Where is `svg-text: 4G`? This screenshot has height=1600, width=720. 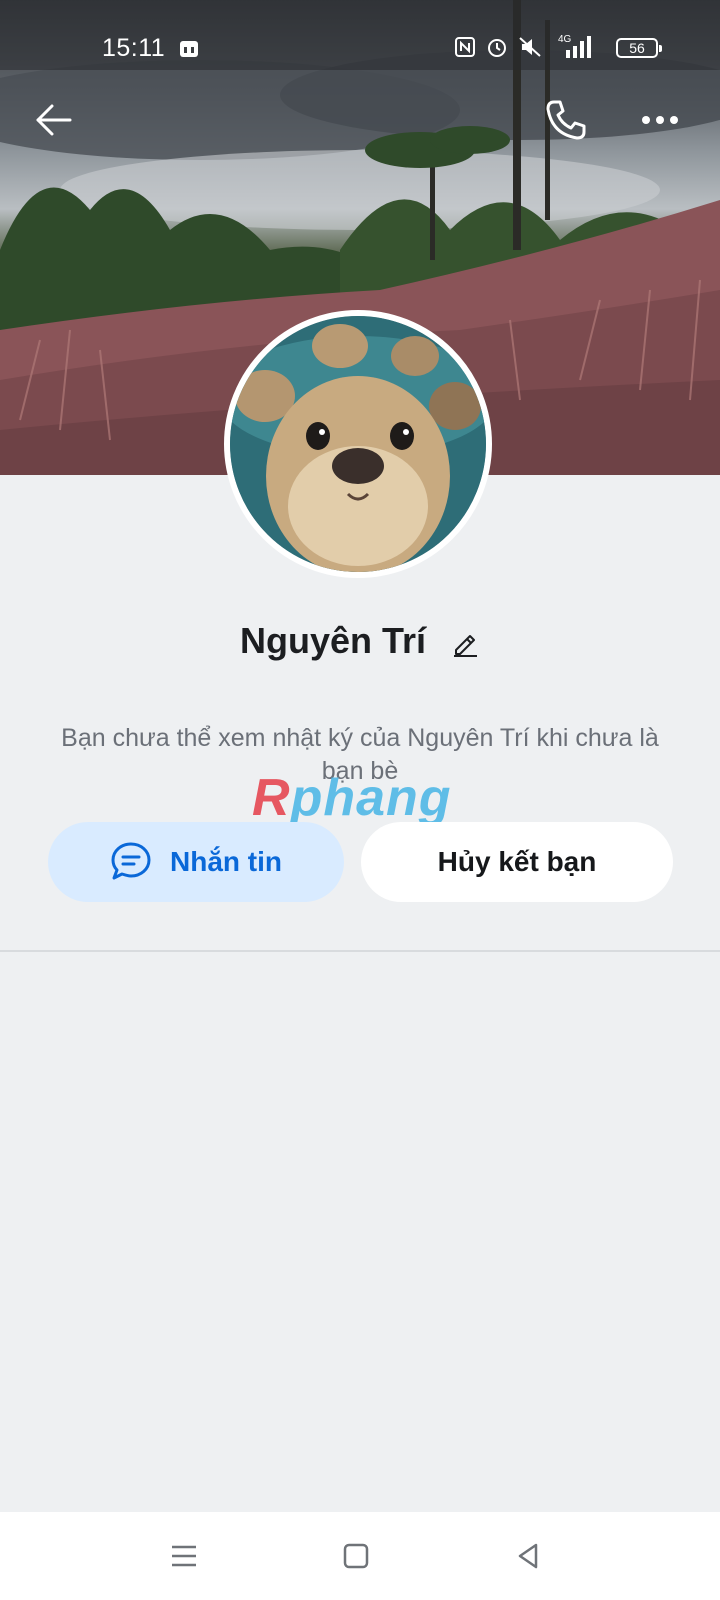 svg-text: 4G is located at coordinates (565, 39).